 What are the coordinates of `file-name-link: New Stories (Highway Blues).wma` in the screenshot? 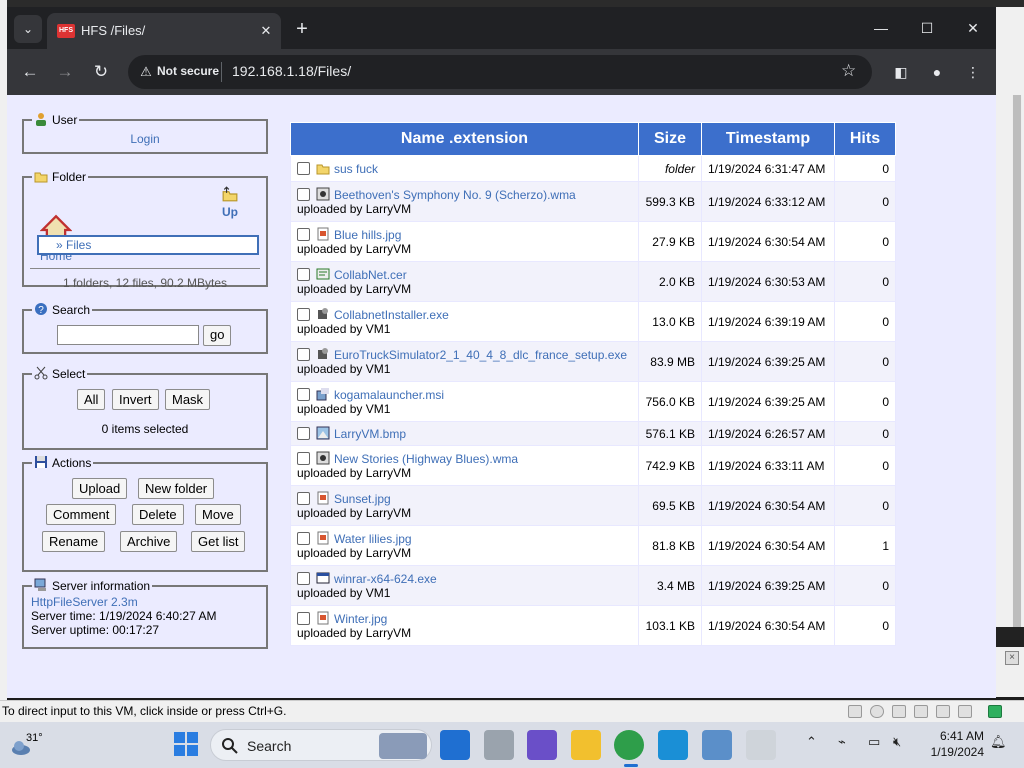 It's located at (426, 459).